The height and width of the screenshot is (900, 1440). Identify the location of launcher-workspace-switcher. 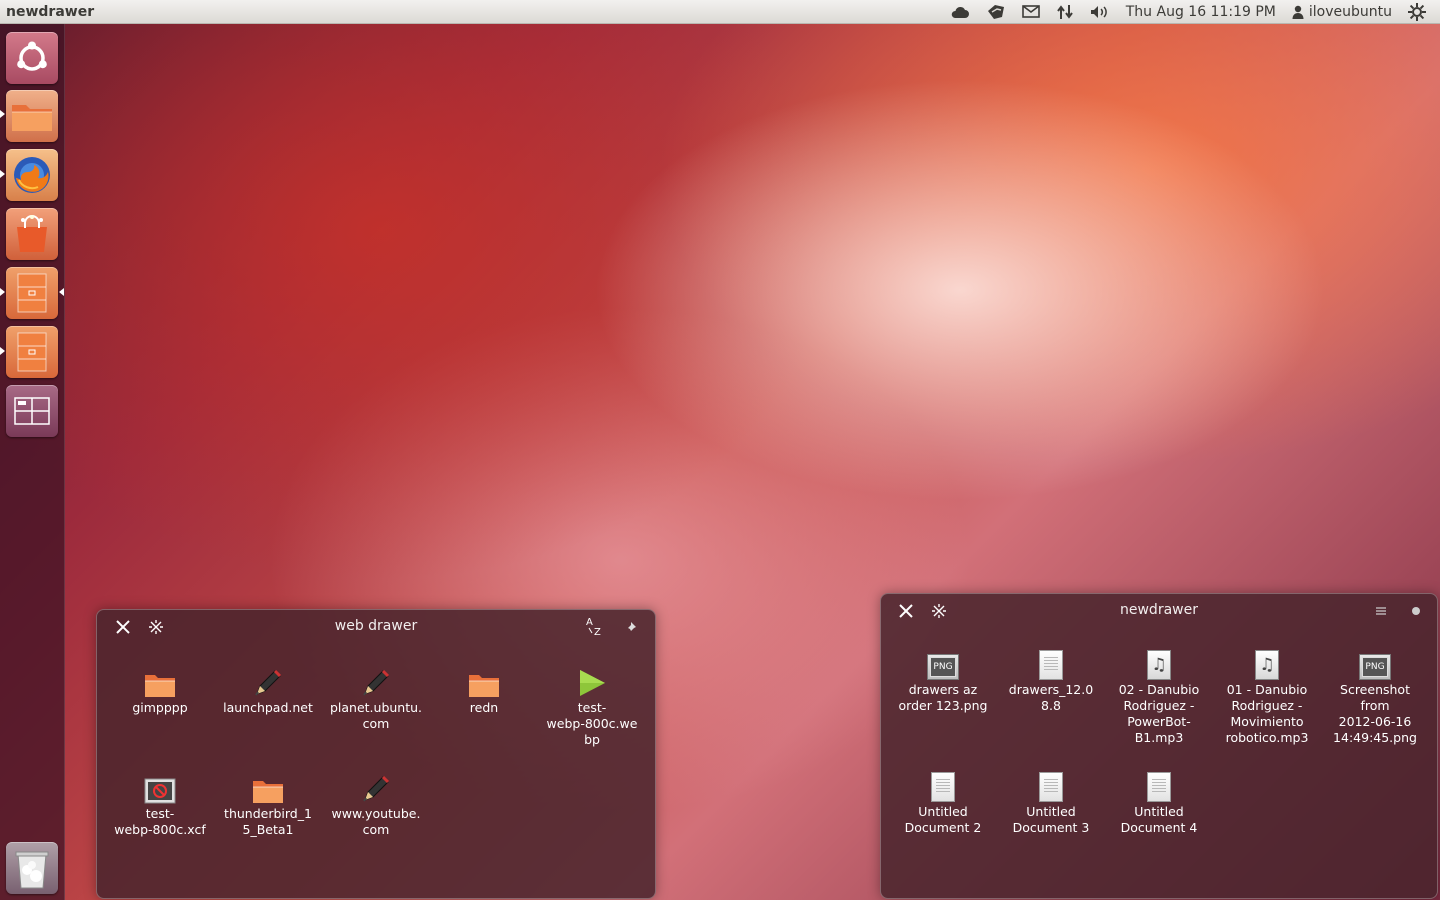
(32, 411).